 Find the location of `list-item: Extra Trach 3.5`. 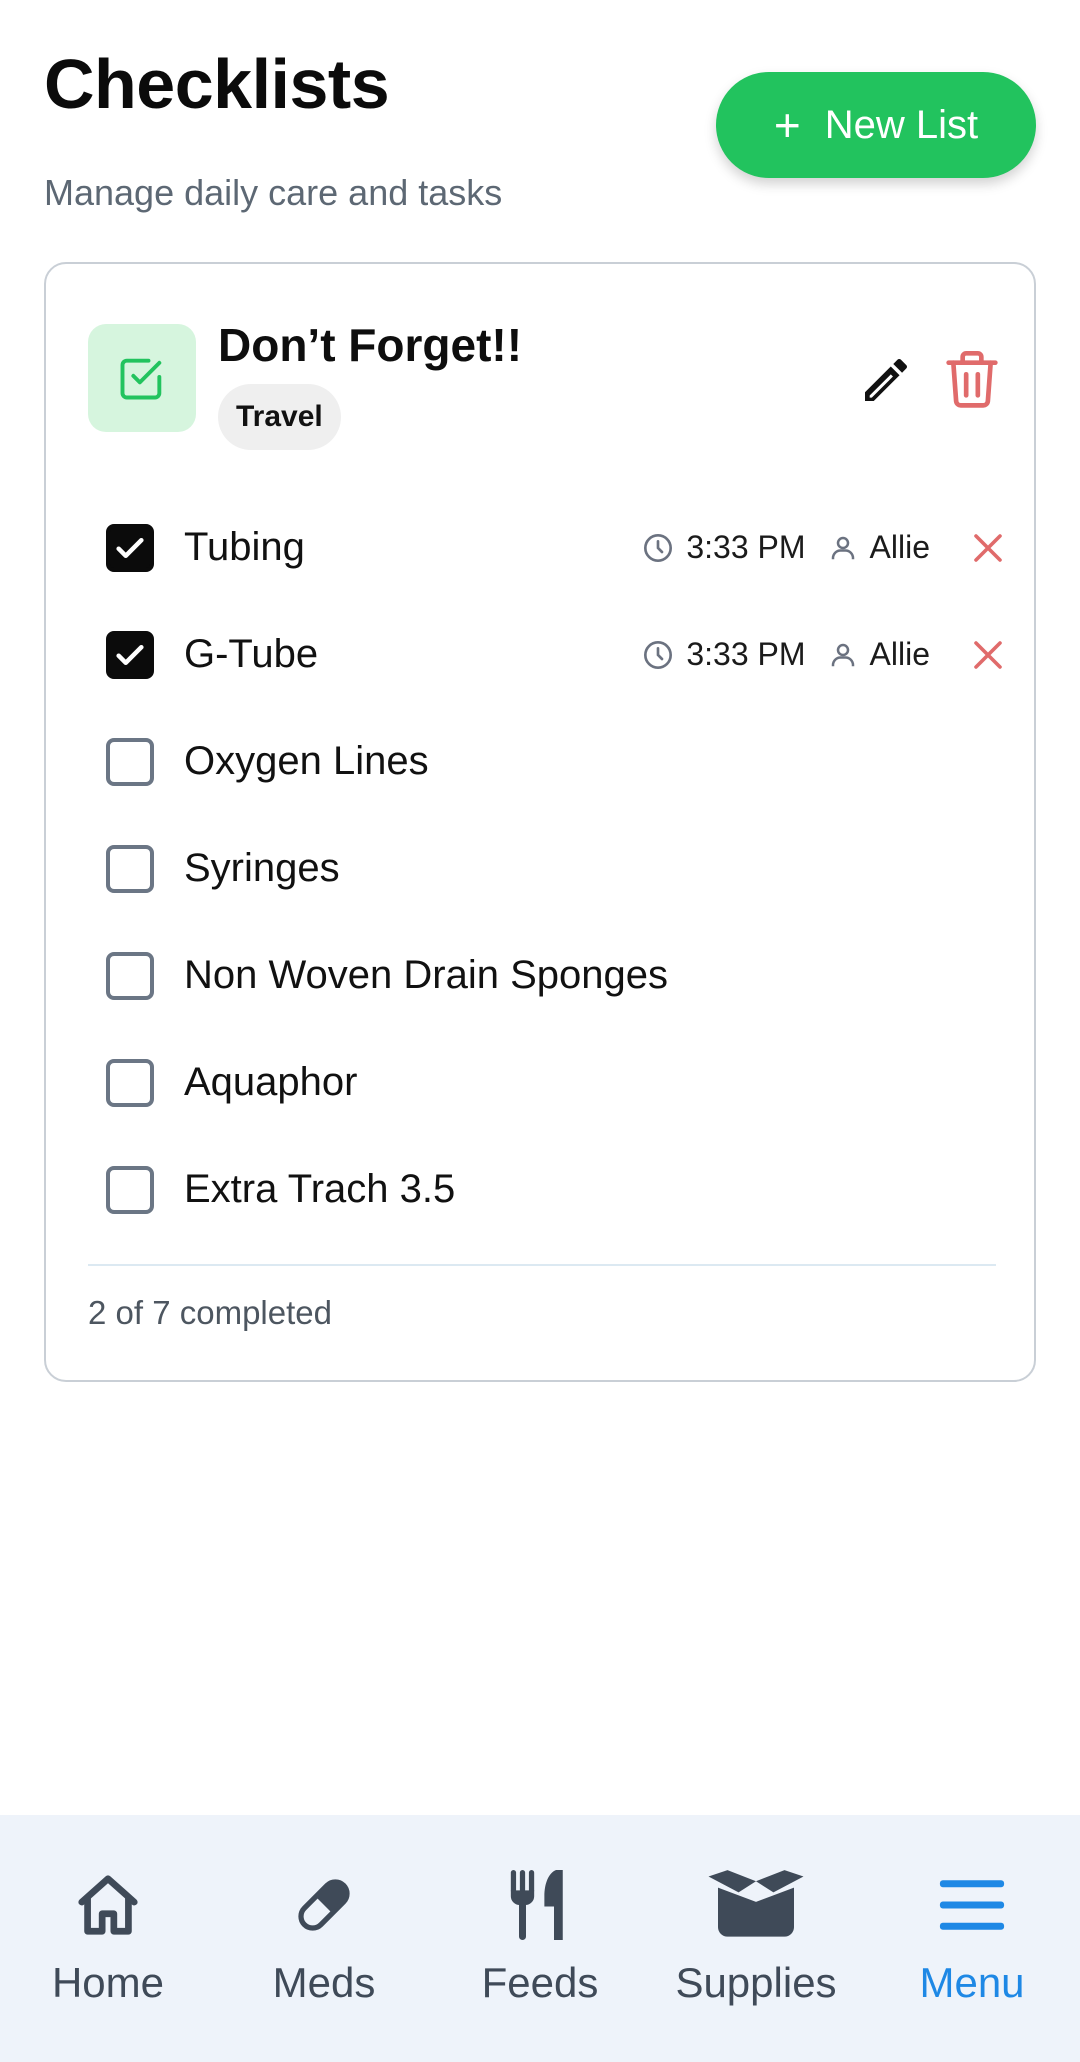

list-item: Extra Trach 3.5 is located at coordinates (556, 1189).